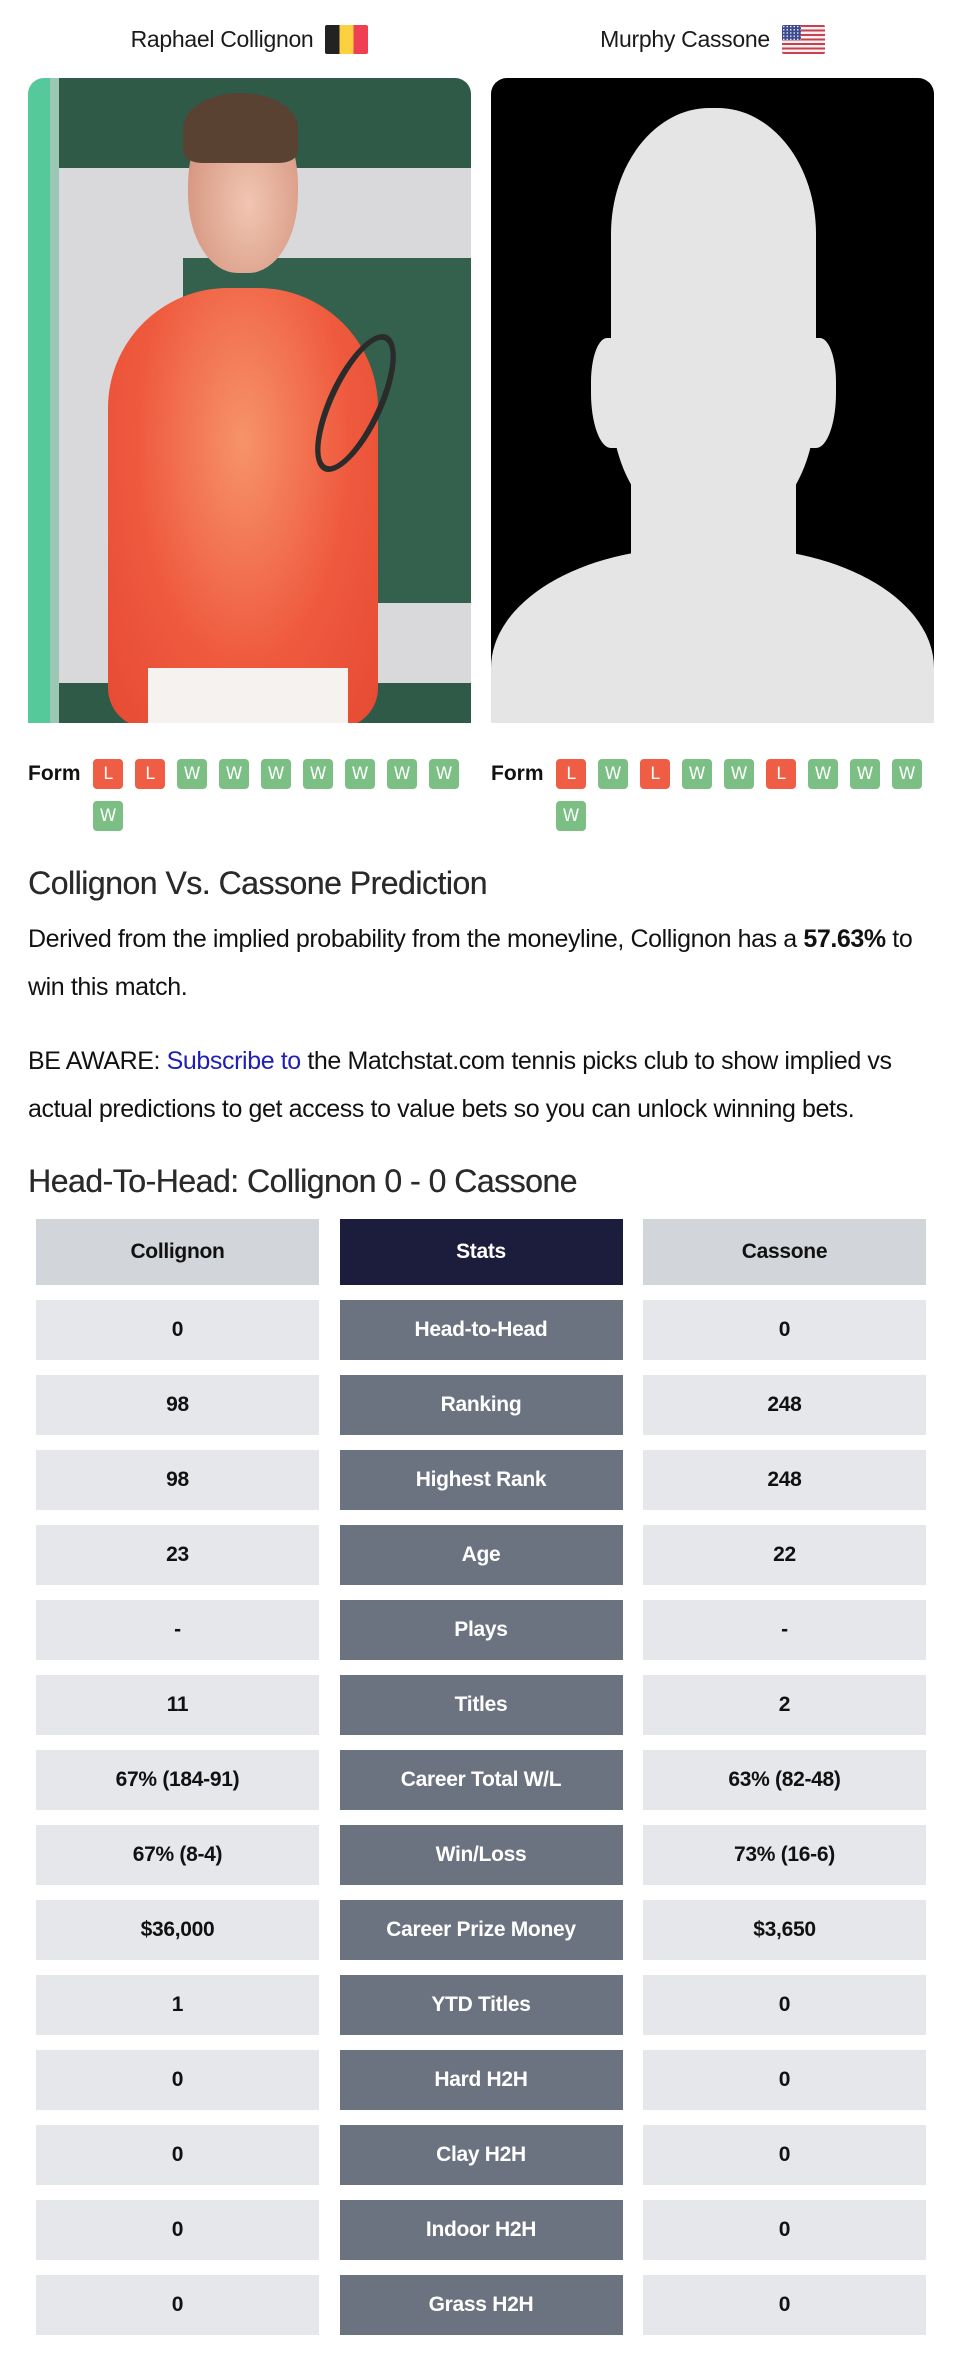  What do you see at coordinates (177, 1855) in the screenshot?
I see `left-player-value: 67% (8-4)` at bounding box center [177, 1855].